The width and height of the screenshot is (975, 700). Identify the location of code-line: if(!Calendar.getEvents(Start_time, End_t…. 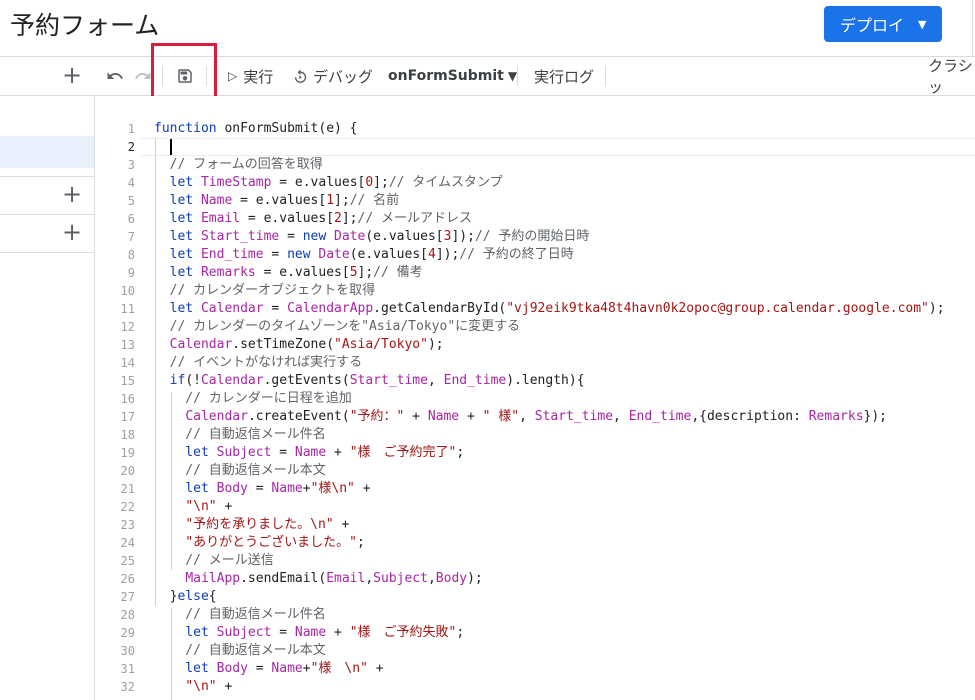
(549, 381).